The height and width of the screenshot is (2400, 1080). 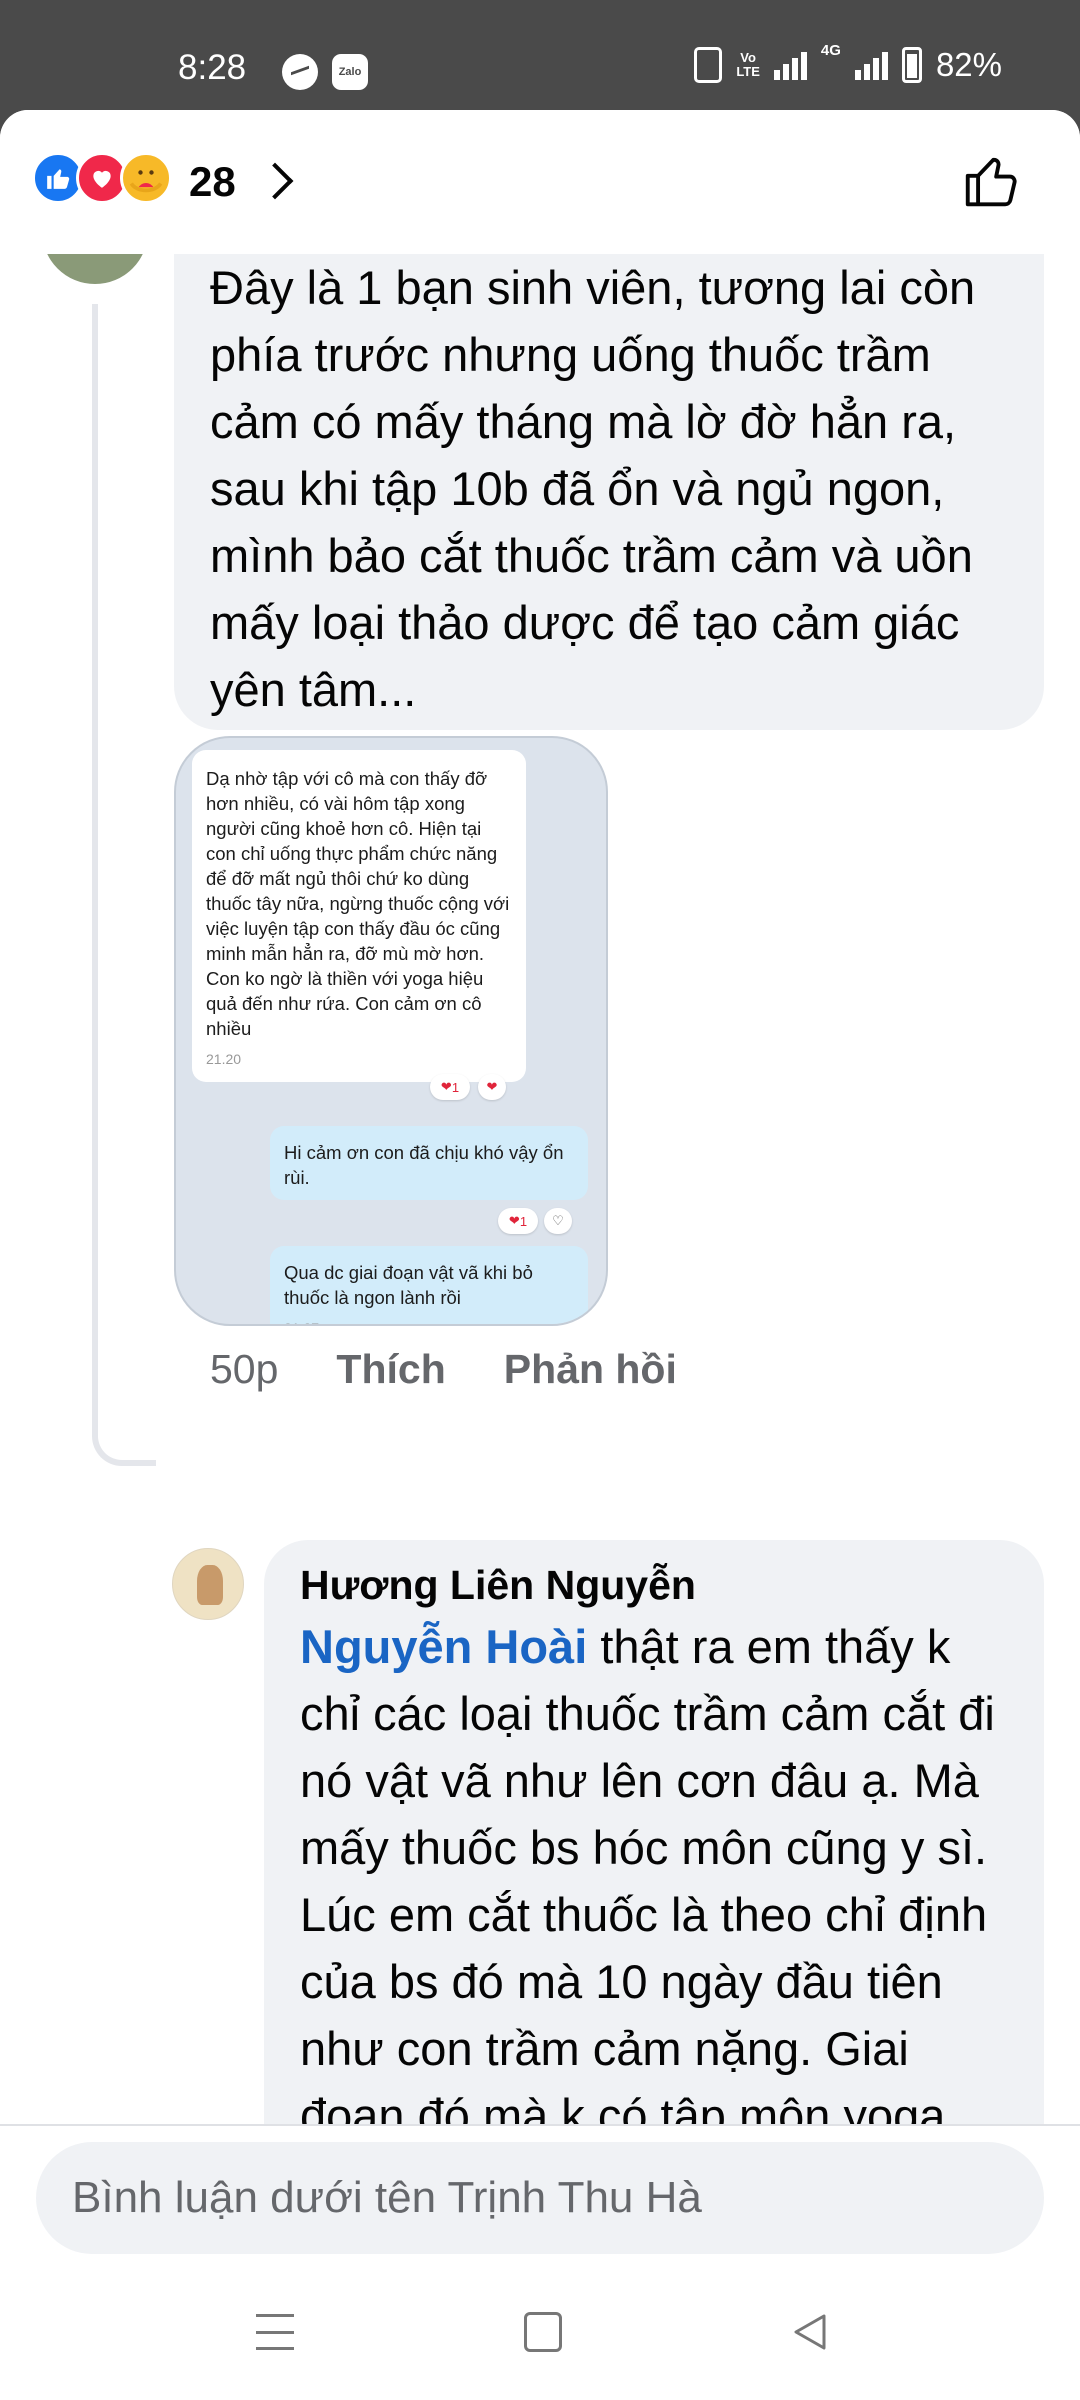 What do you see at coordinates (790, 65) in the screenshot?
I see `signal-icon` at bounding box center [790, 65].